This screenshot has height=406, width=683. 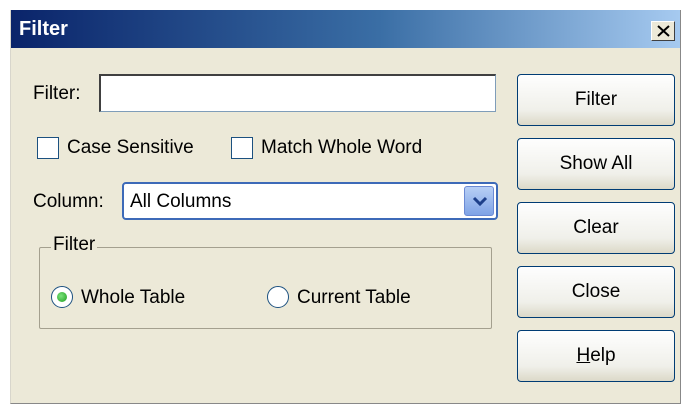 I want to click on case-sensitive-checkbox, so click(x=48, y=148).